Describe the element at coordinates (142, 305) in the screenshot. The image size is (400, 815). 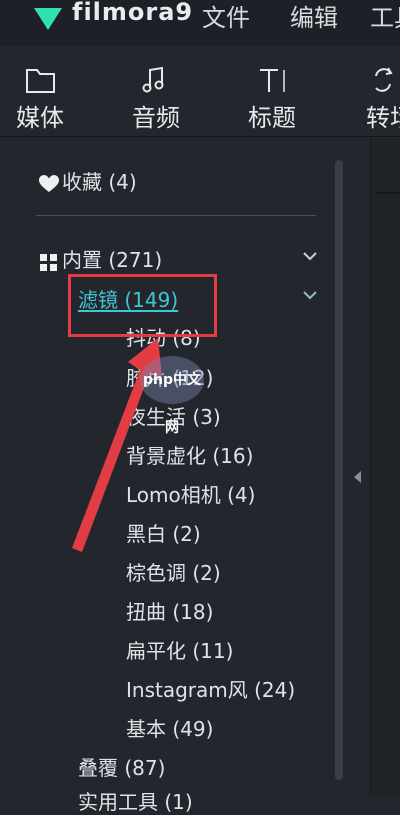
I see `annotation-highlight-box` at that location.